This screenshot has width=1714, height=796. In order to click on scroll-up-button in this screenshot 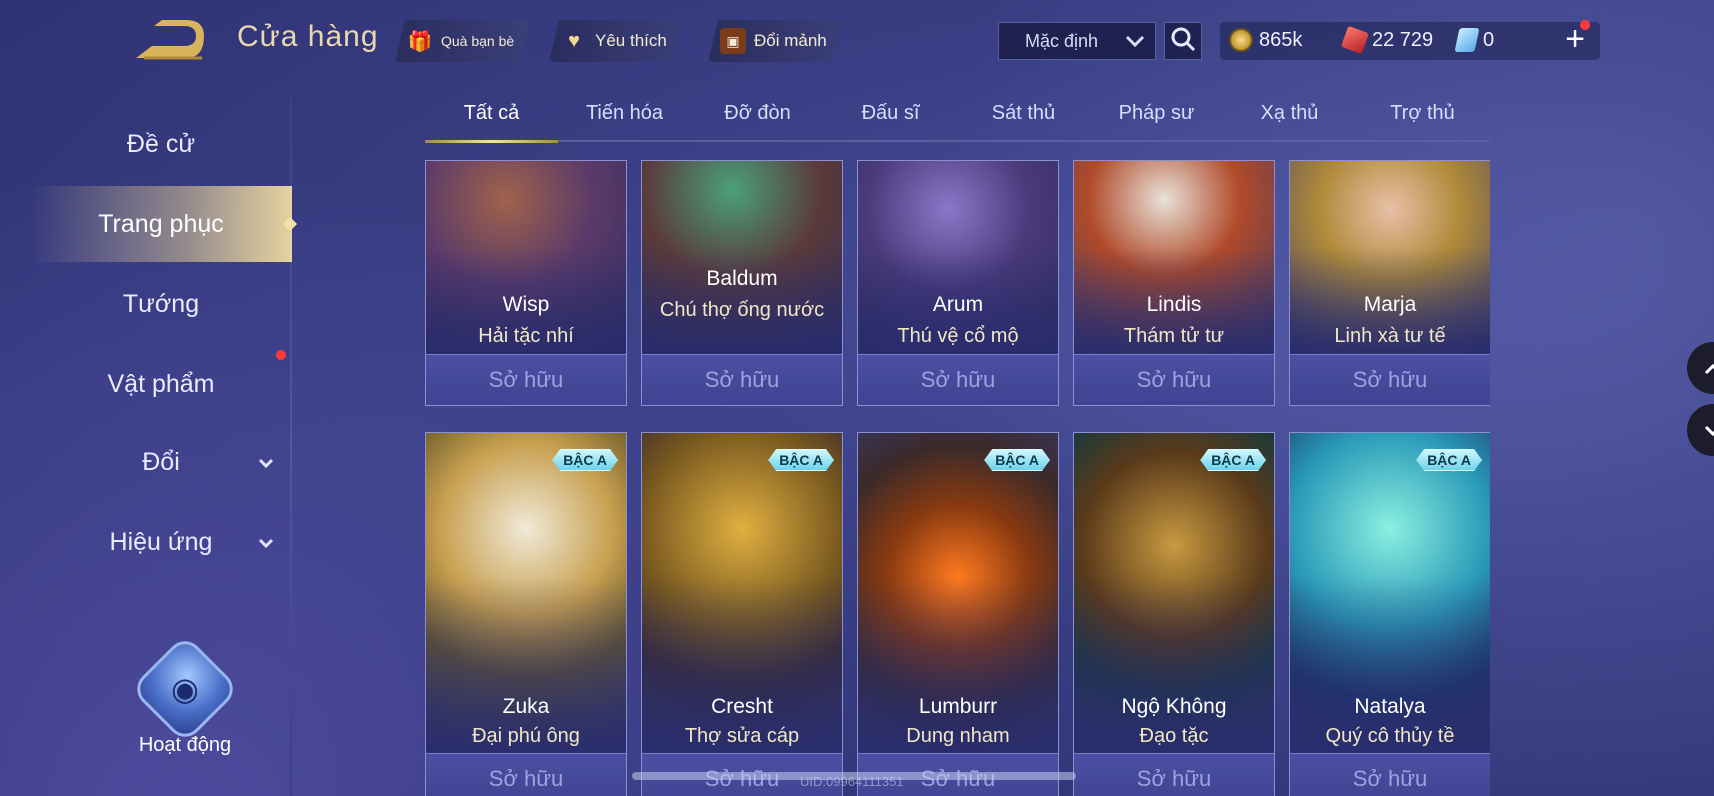, I will do `click(1700, 368)`.